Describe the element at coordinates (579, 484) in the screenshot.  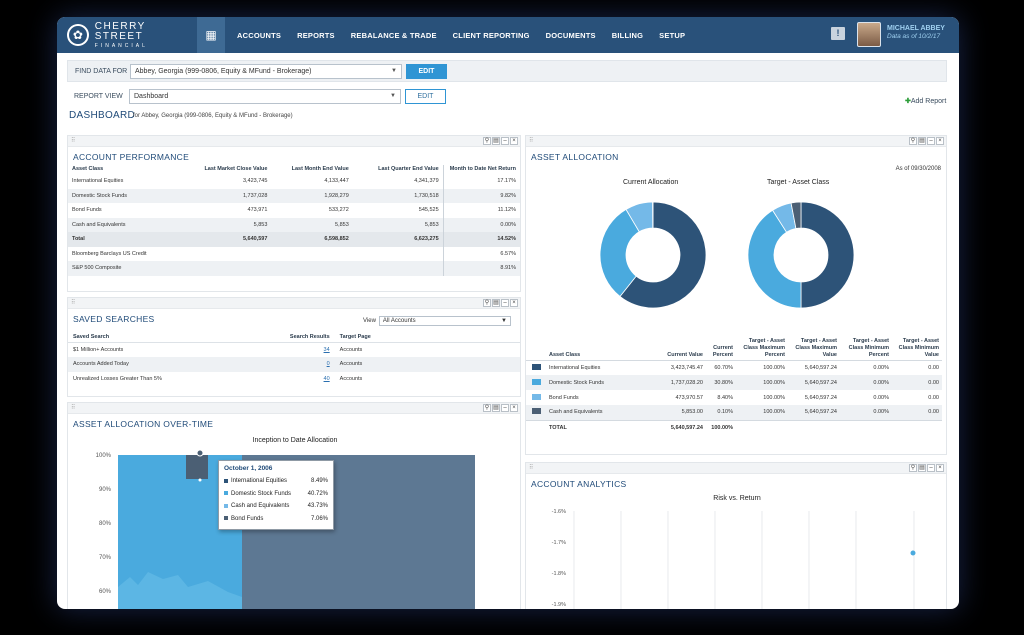
I see `panel-title: ACCOUNT ANALYTICS` at that location.